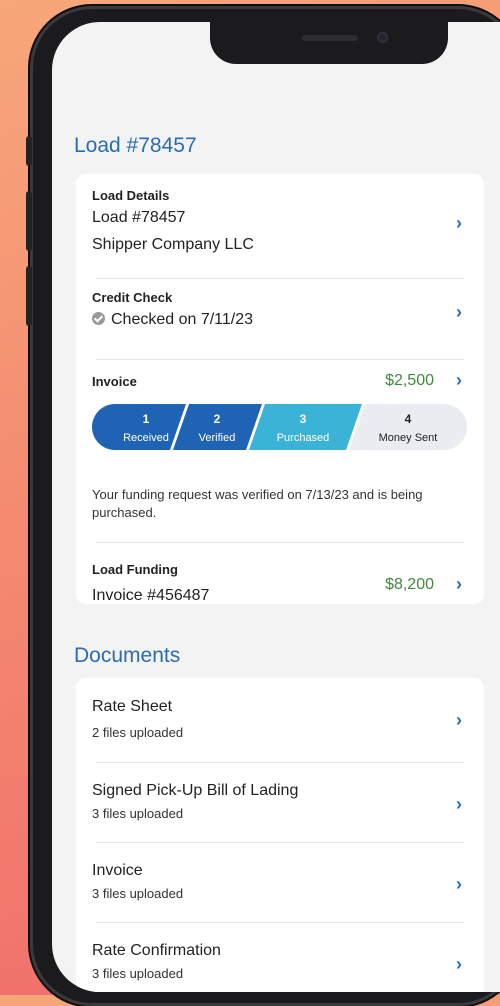  I want to click on load-funding-label: Load Funding, so click(135, 569).